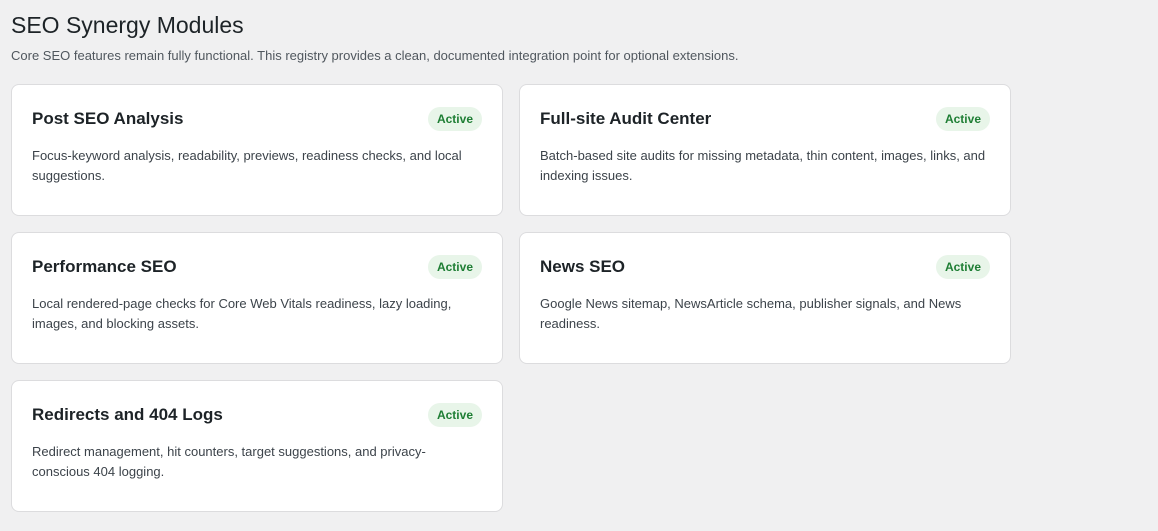 This screenshot has height=531, width=1158. What do you see at coordinates (127, 414) in the screenshot?
I see `module-title: Redirects and 404 Logs` at bounding box center [127, 414].